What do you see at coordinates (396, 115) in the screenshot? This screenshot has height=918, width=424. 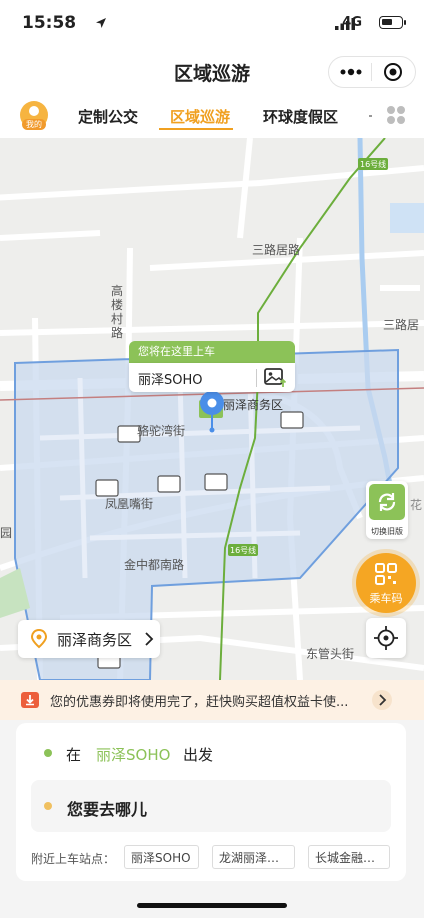 I see `all-tabs-grid-icon` at bounding box center [396, 115].